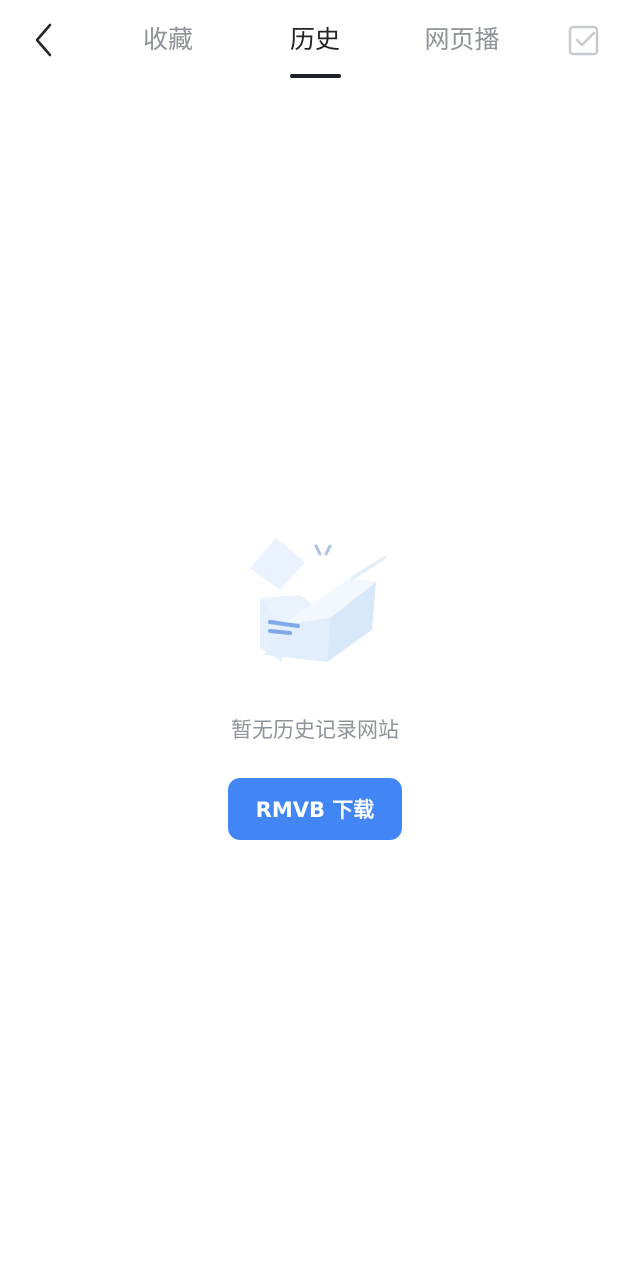 The height and width of the screenshot is (1280, 630). What do you see at coordinates (315, 600) in the screenshot?
I see `open-box-icon` at bounding box center [315, 600].